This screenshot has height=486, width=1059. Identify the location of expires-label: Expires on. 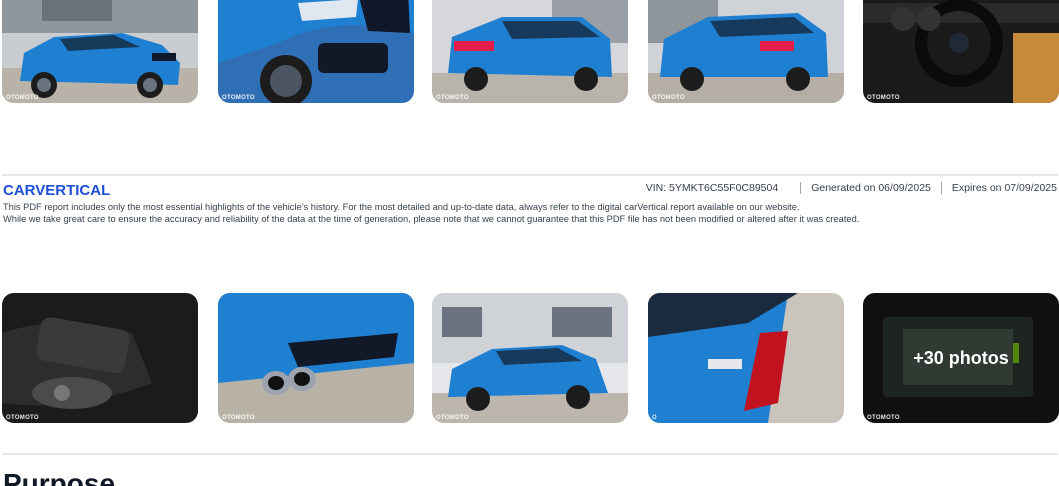
(976, 188).